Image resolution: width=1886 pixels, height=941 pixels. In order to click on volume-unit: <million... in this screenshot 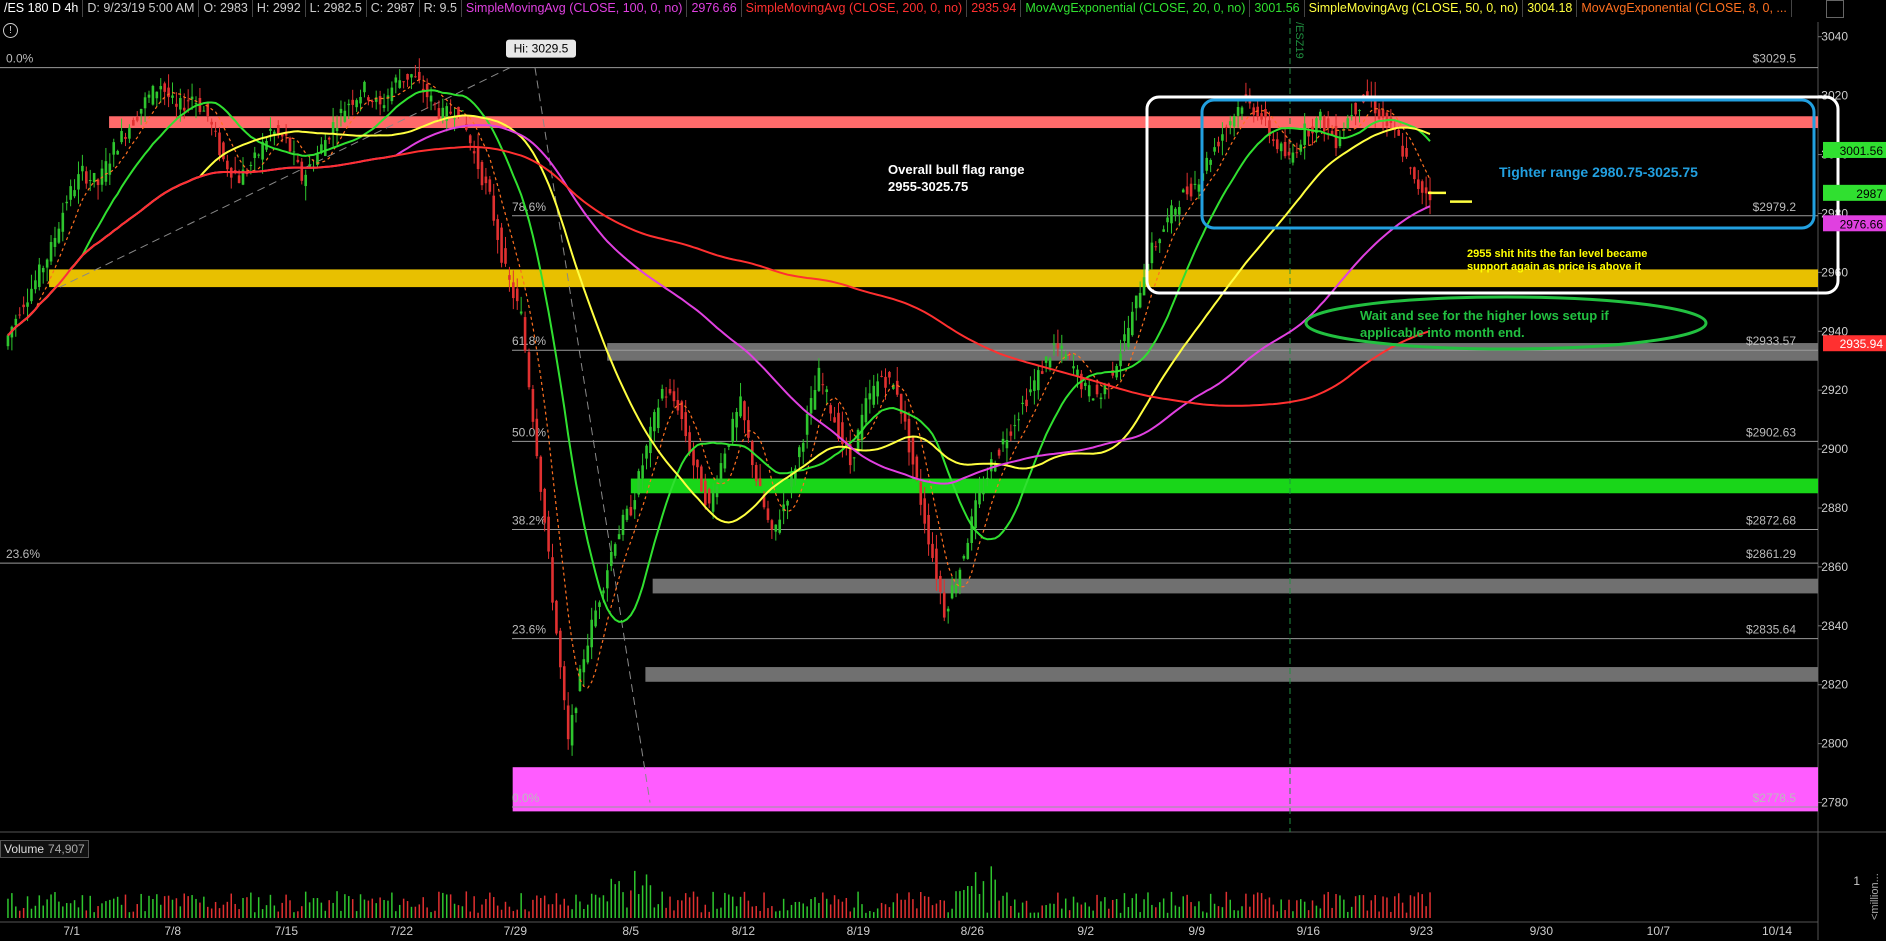, I will do `click(1875, 896)`.